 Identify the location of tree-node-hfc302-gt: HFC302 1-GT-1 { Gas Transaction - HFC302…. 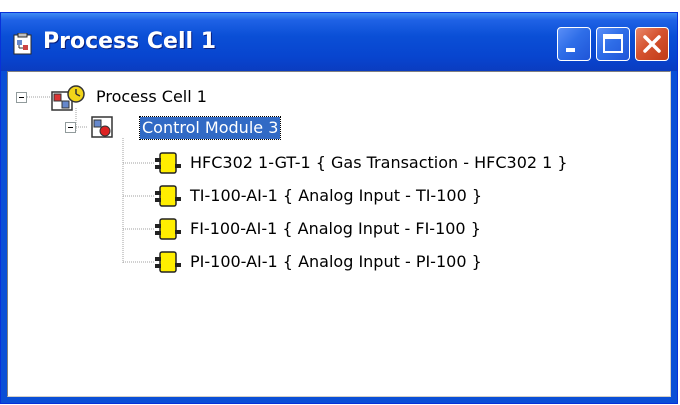
(379, 163).